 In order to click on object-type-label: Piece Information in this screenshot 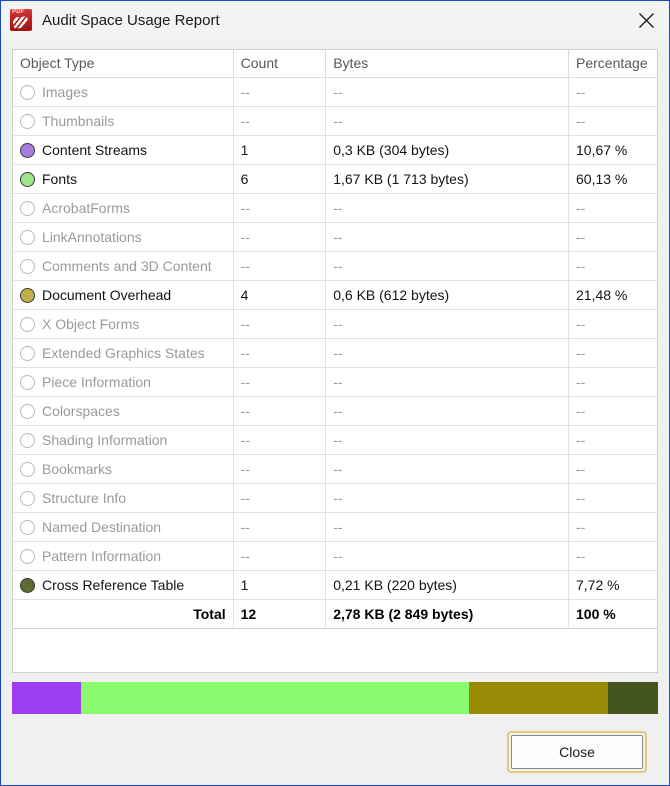, I will do `click(96, 382)`.